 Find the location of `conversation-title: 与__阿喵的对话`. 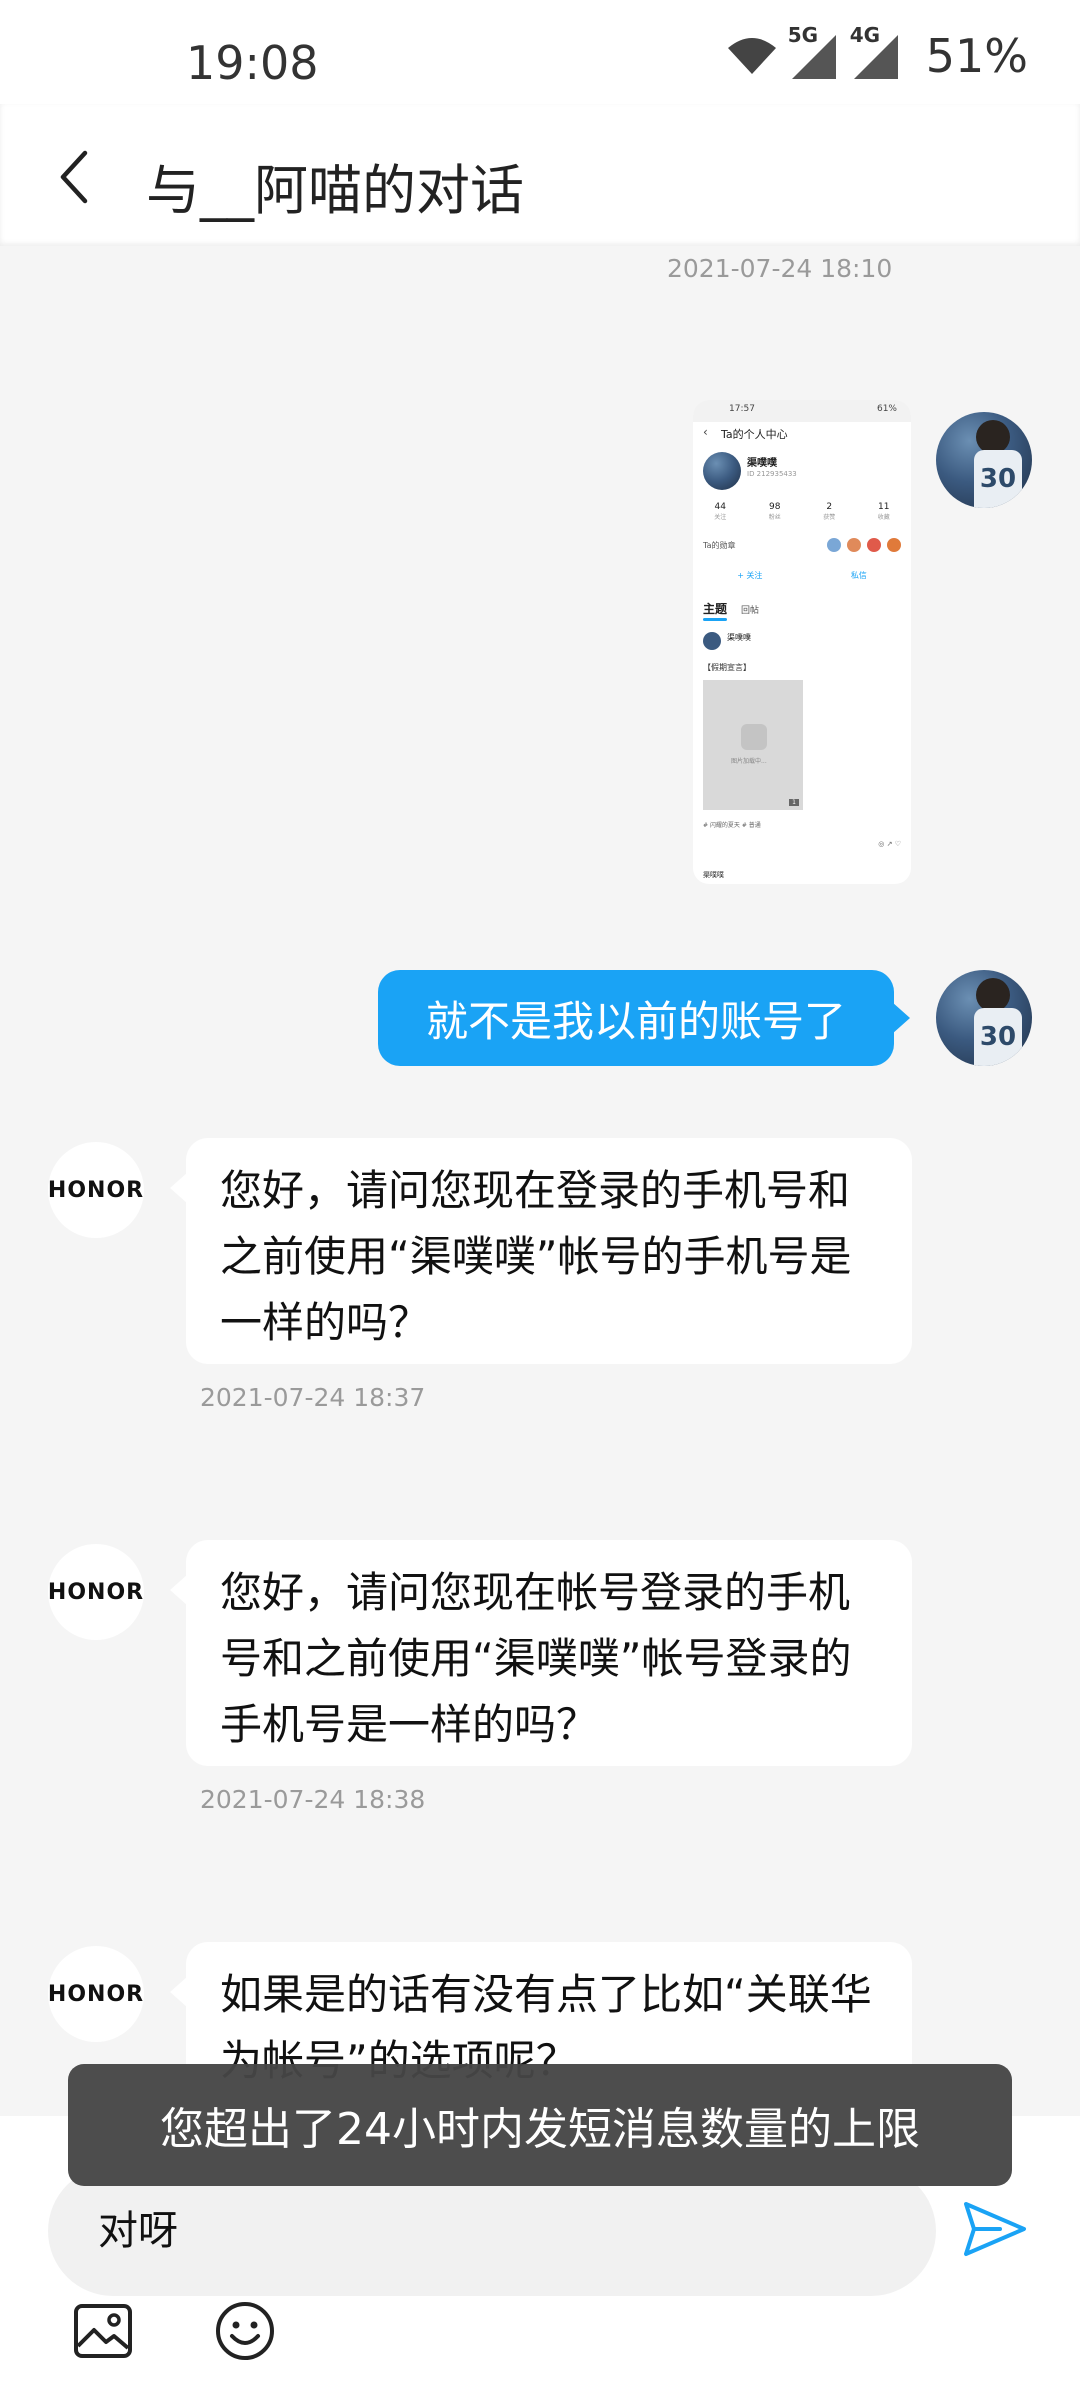

conversation-title: 与__阿喵的对话 is located at coordinates (335, 190).